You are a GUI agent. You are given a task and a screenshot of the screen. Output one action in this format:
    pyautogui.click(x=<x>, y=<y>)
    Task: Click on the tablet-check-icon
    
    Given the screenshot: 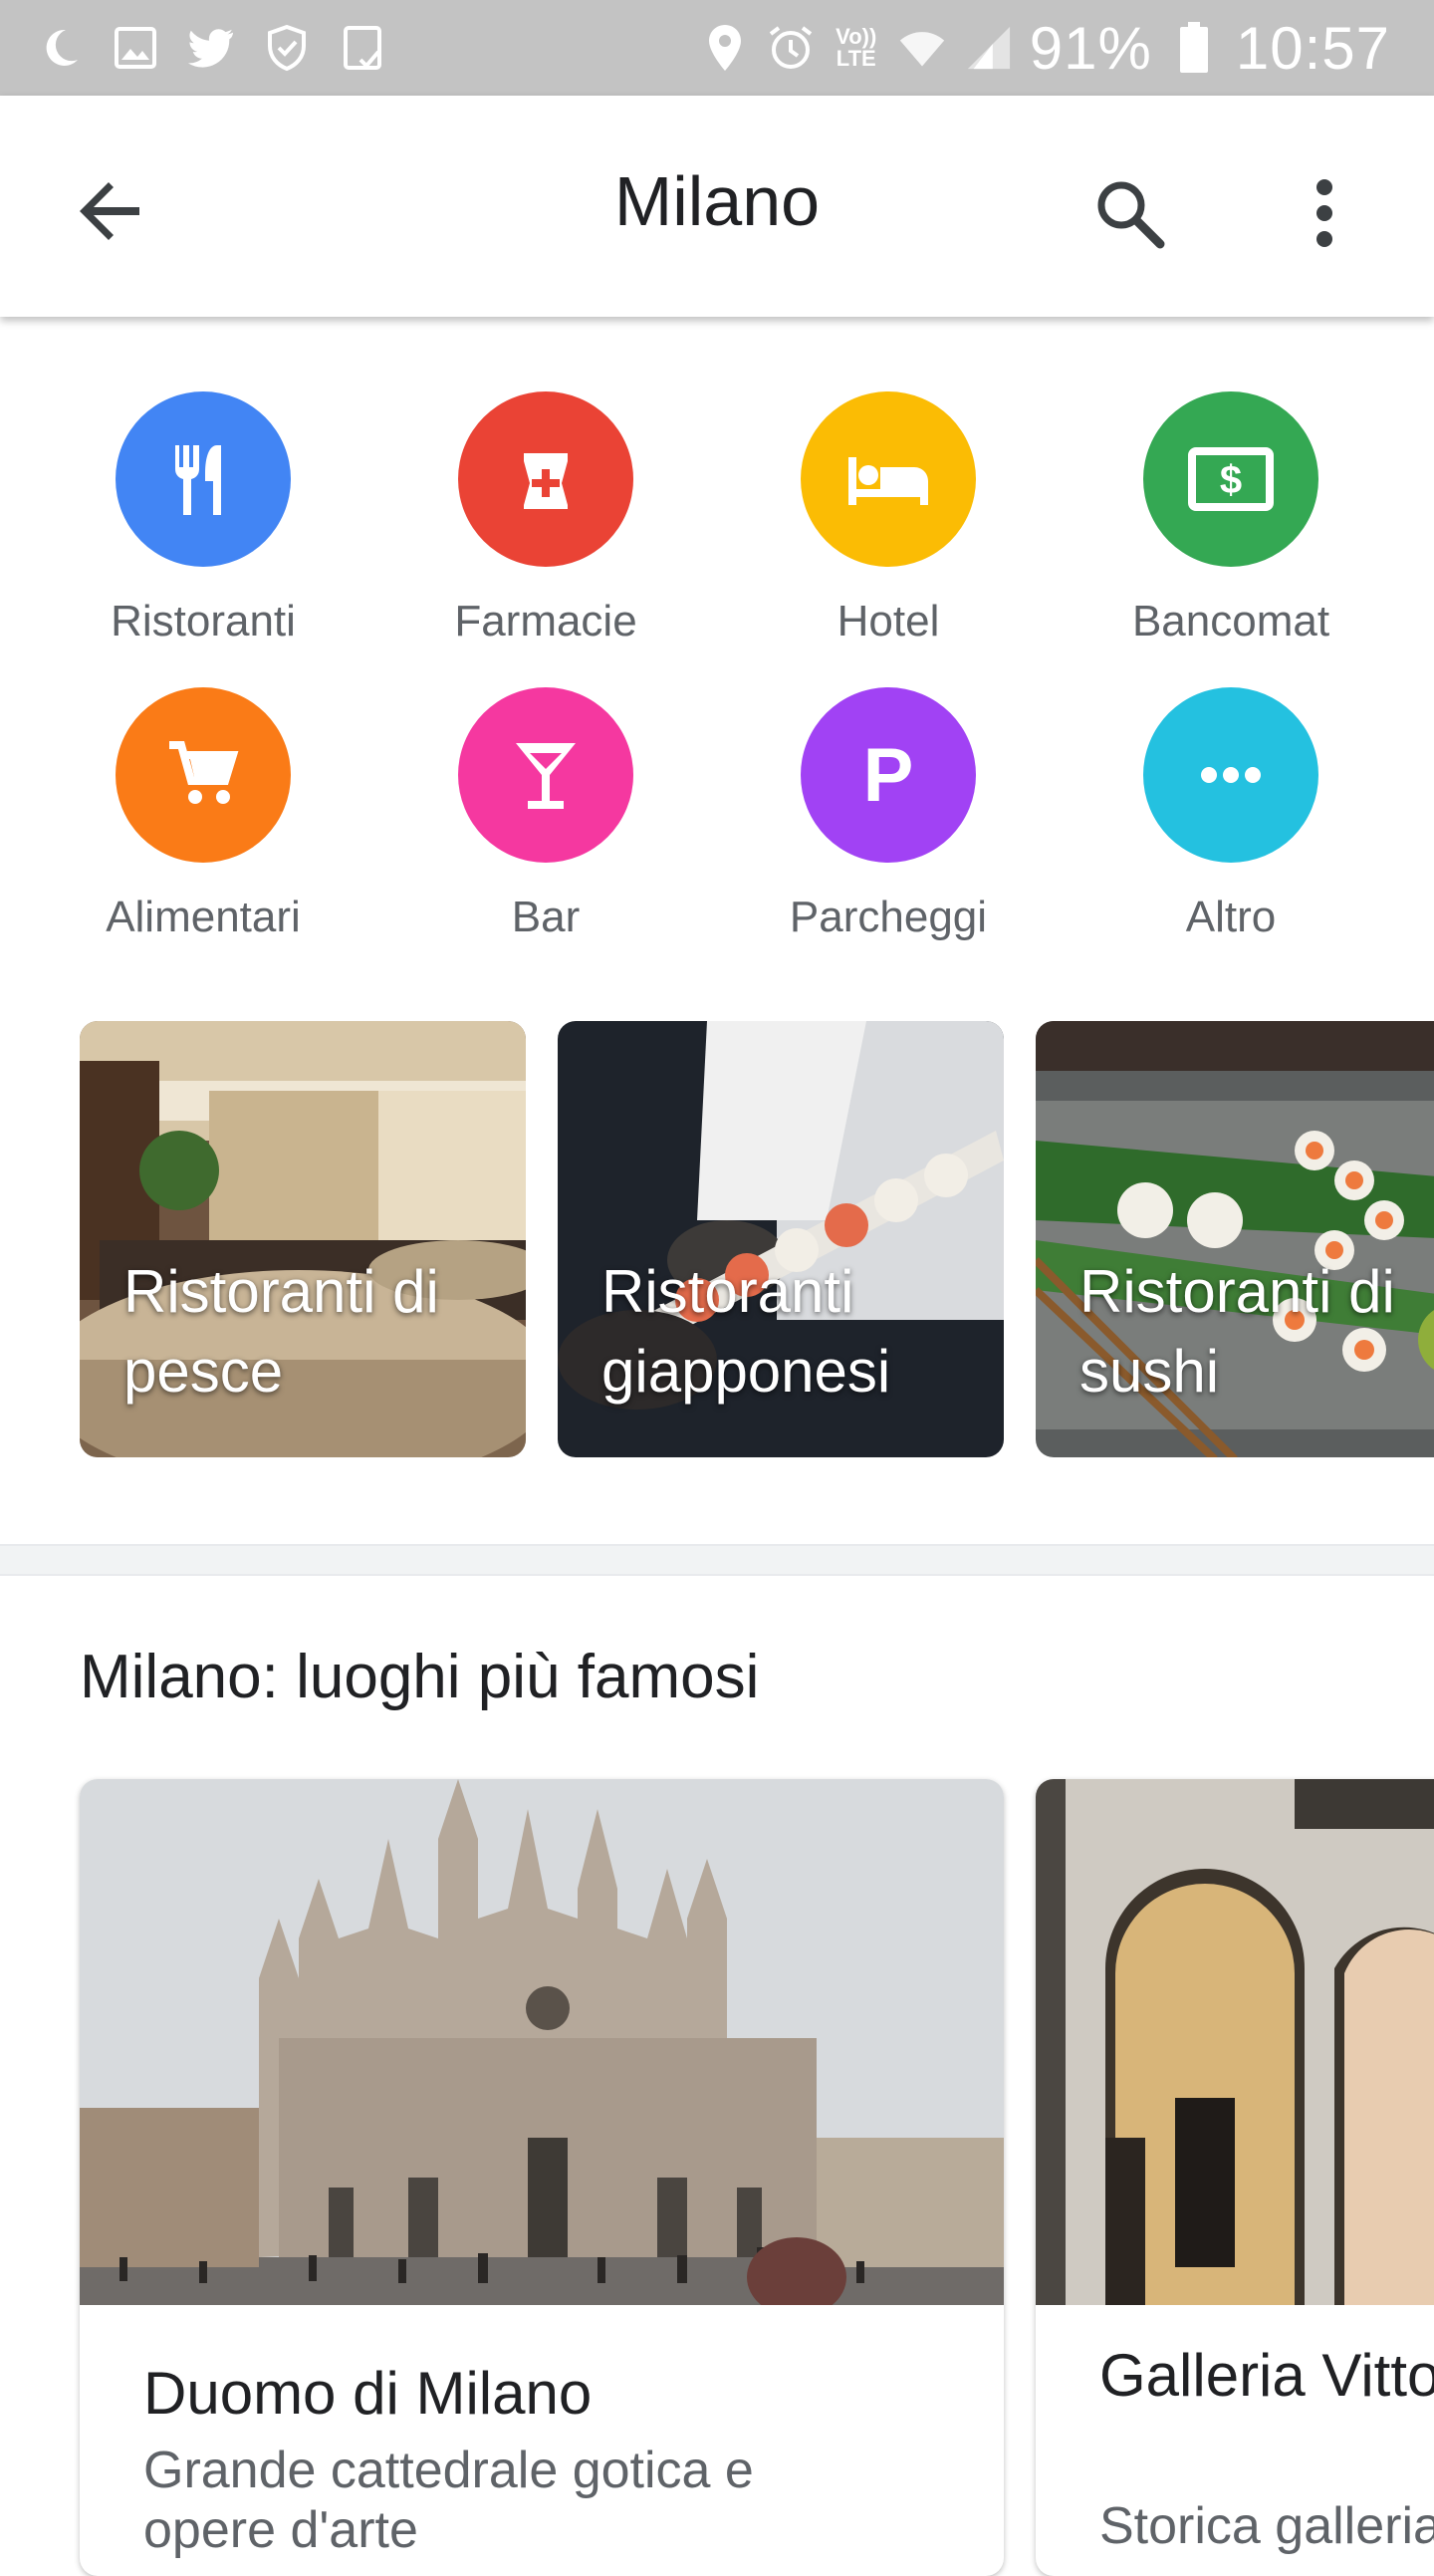 What is the action you would take?
    pyautogui.click(x=362, y=48)
    